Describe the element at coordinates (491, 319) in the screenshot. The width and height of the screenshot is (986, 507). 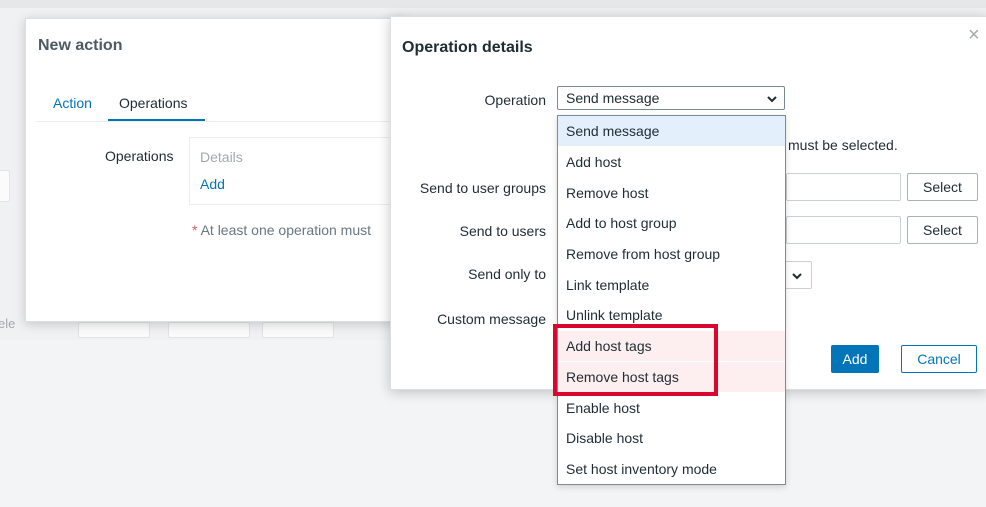
I see `custom-message-label: Custom message` at that location.